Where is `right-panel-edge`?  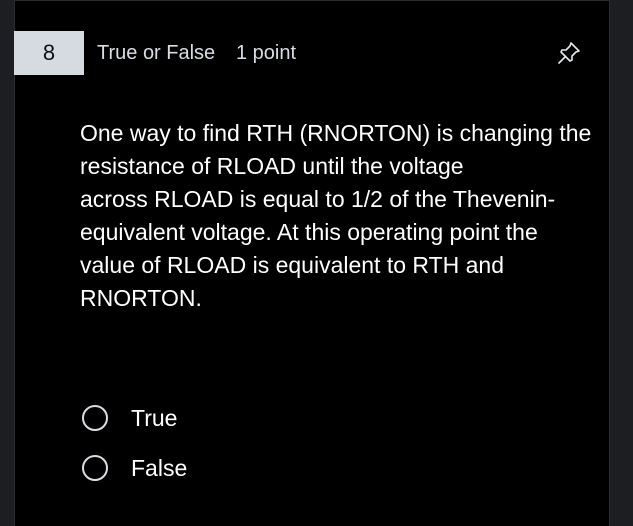
right-panel-edge is located at coordinates (621, 263).